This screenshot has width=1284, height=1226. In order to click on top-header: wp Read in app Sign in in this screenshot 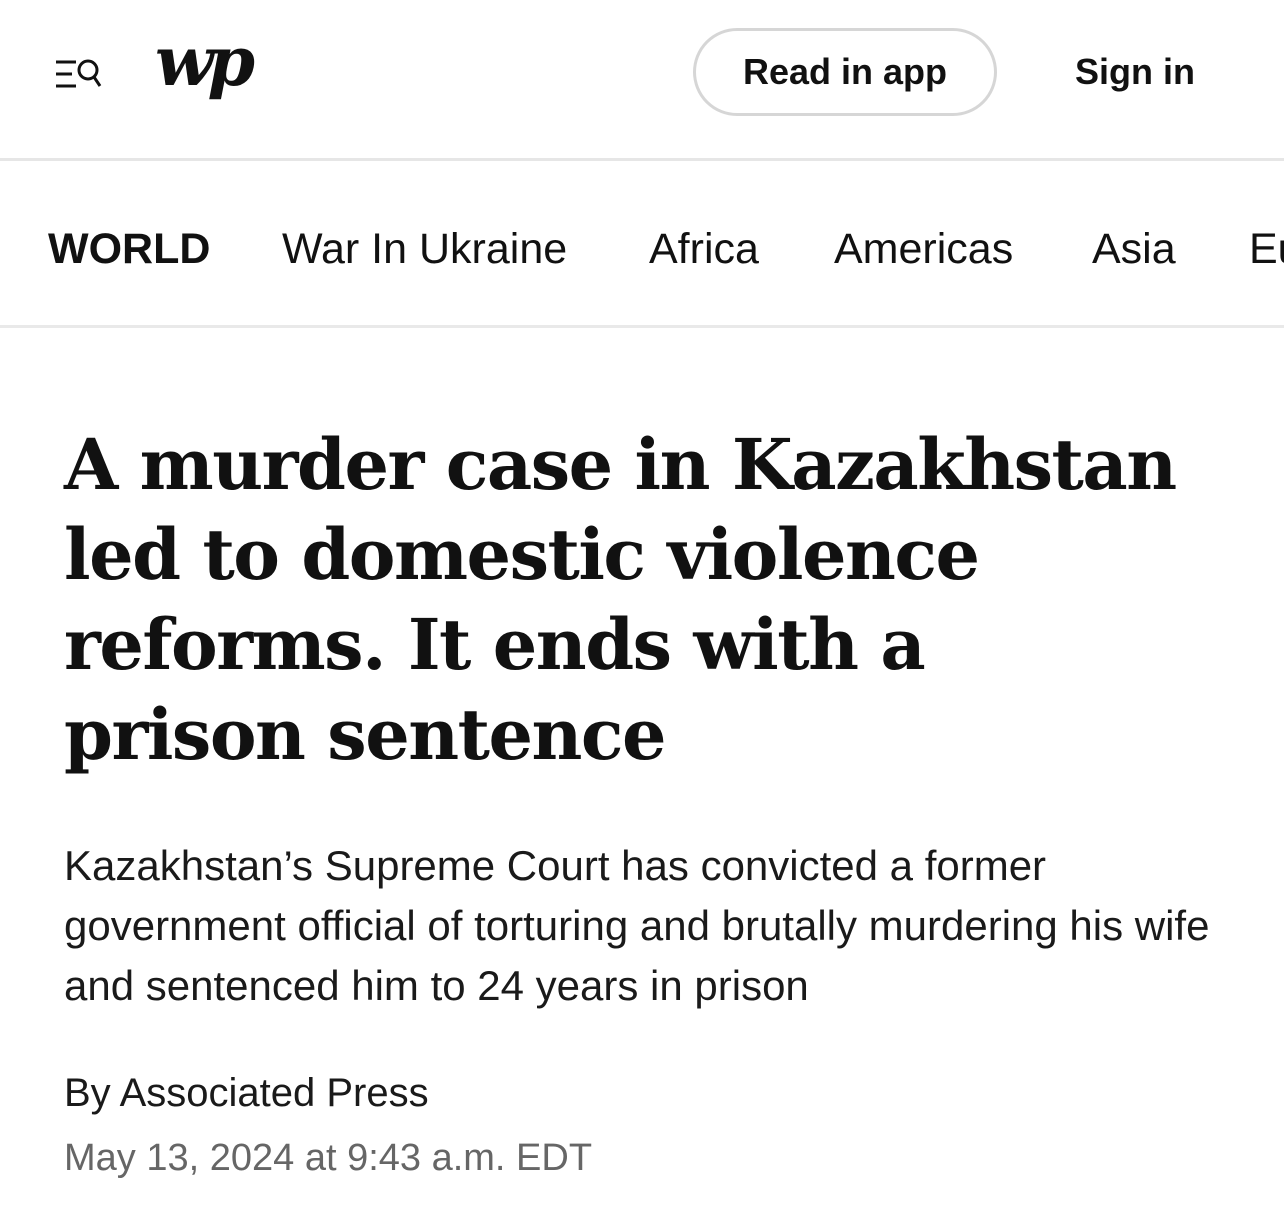, I will do `click(642, 80)`.